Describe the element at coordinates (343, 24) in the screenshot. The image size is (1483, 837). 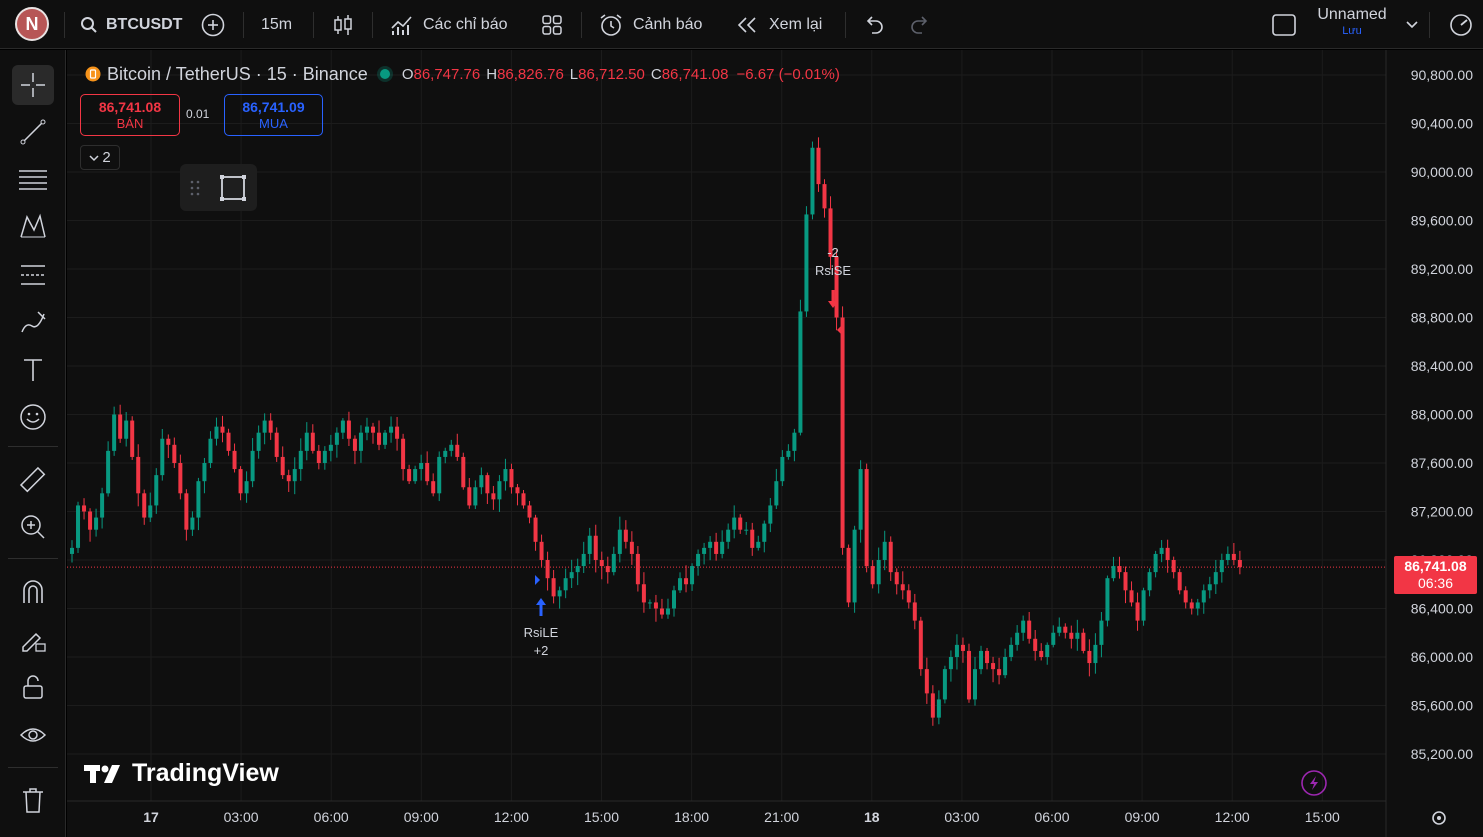
I see `chart-type-button` at that location.